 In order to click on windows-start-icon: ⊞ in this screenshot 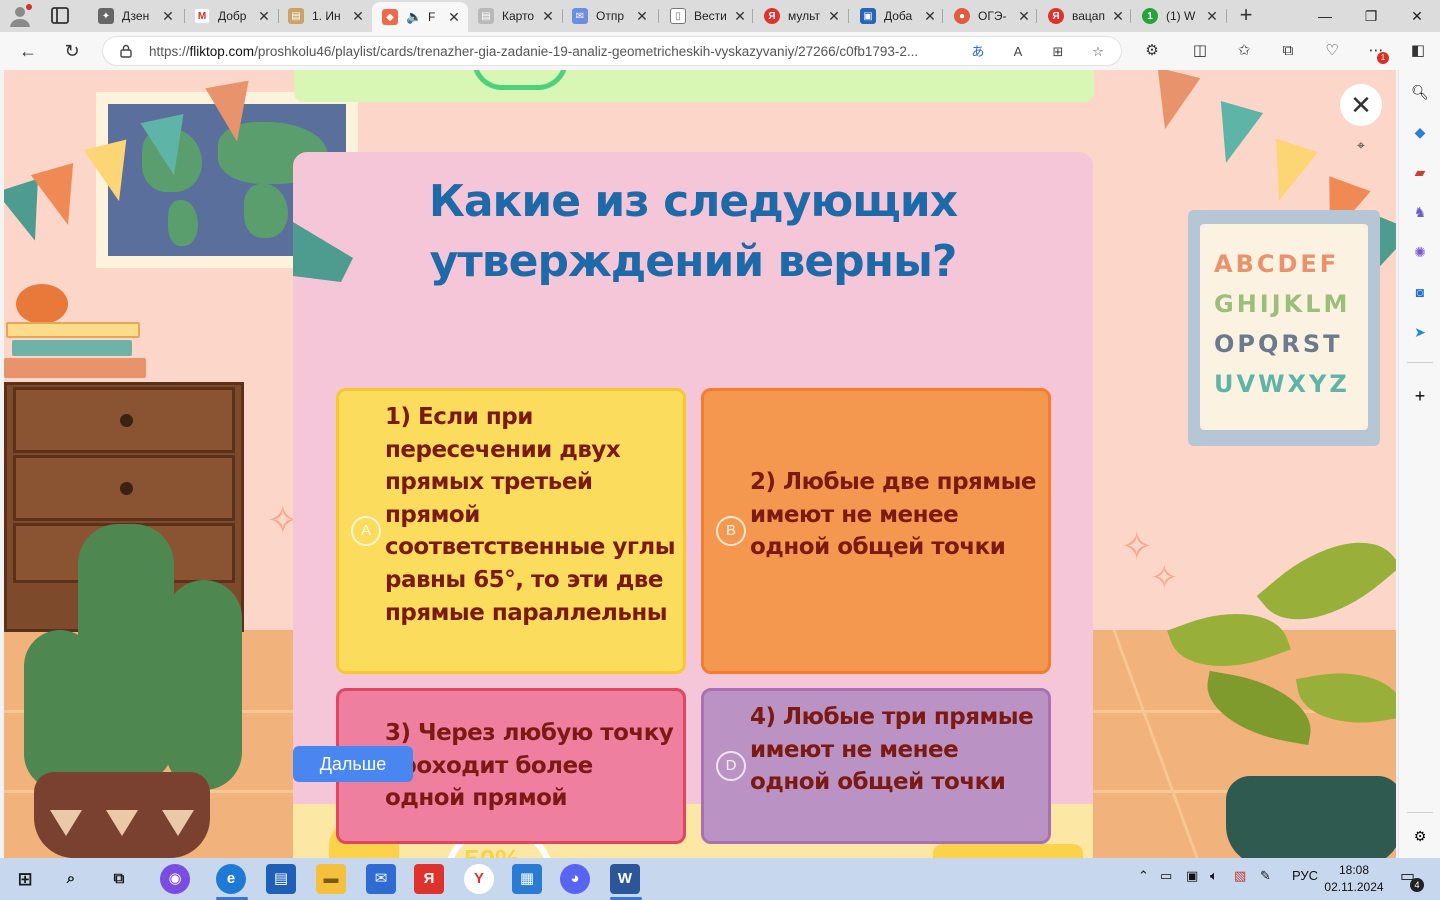, I will do `click(25, 879)`.